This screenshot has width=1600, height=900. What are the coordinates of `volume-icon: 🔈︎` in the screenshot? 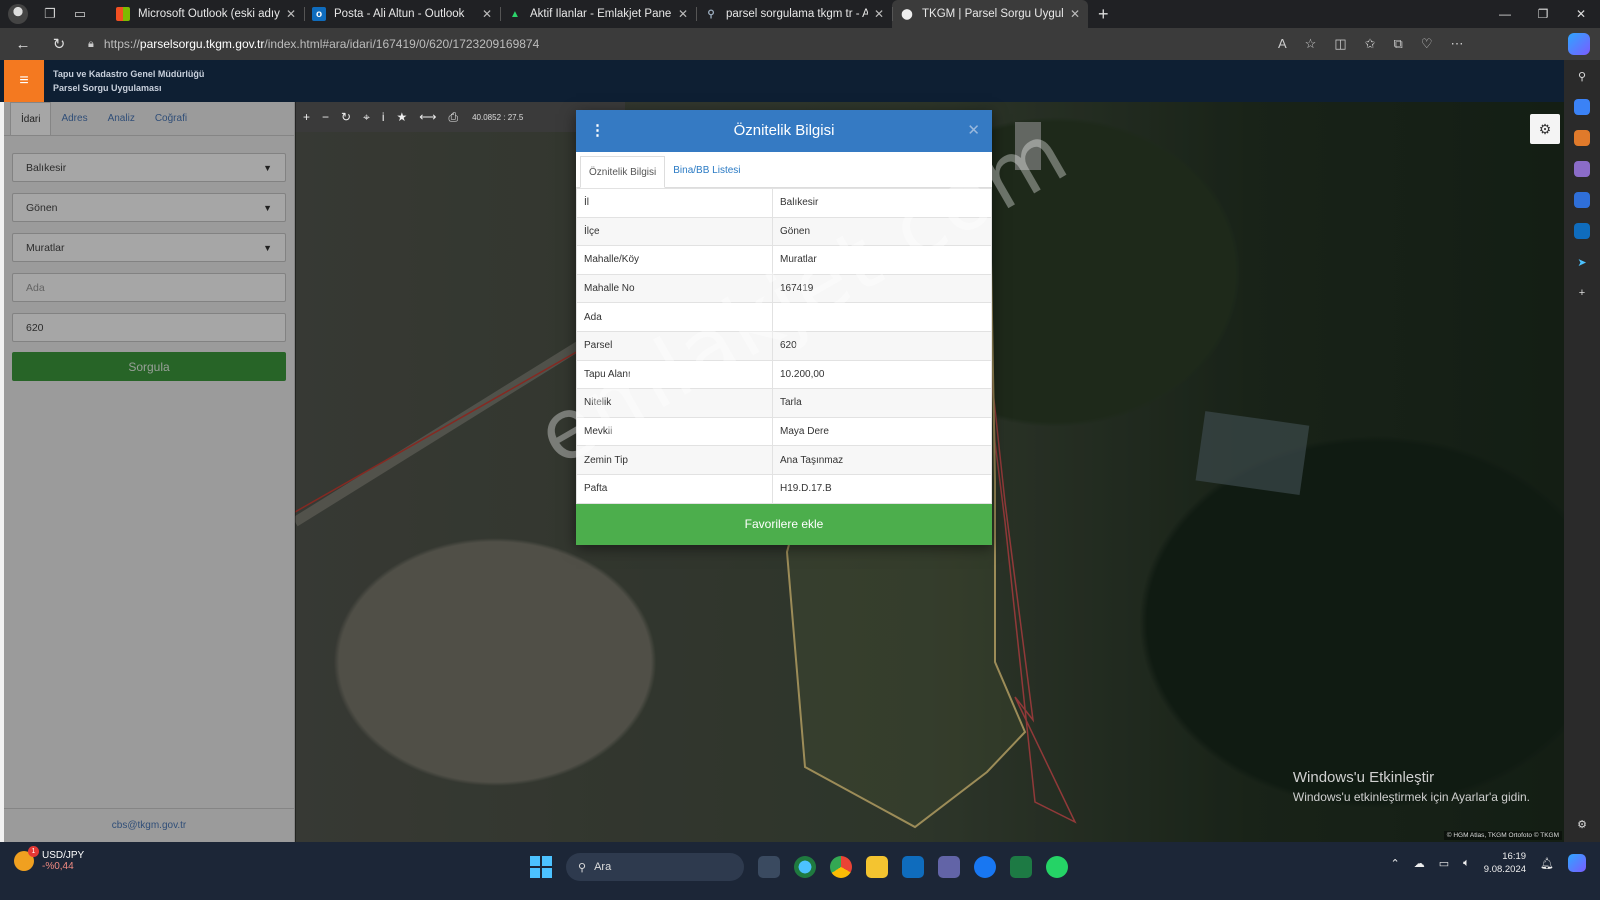 It's located at (1466, 863).